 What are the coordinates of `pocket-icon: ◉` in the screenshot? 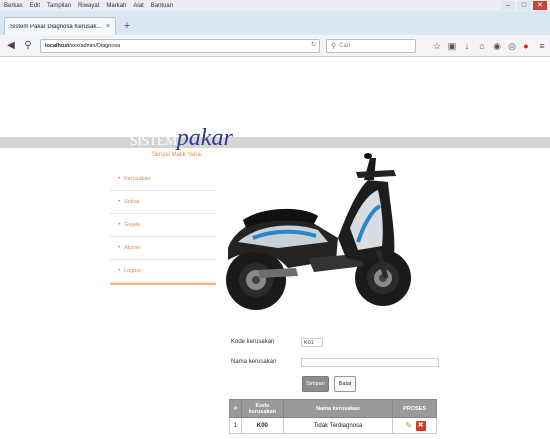 It's located at (497, 46).